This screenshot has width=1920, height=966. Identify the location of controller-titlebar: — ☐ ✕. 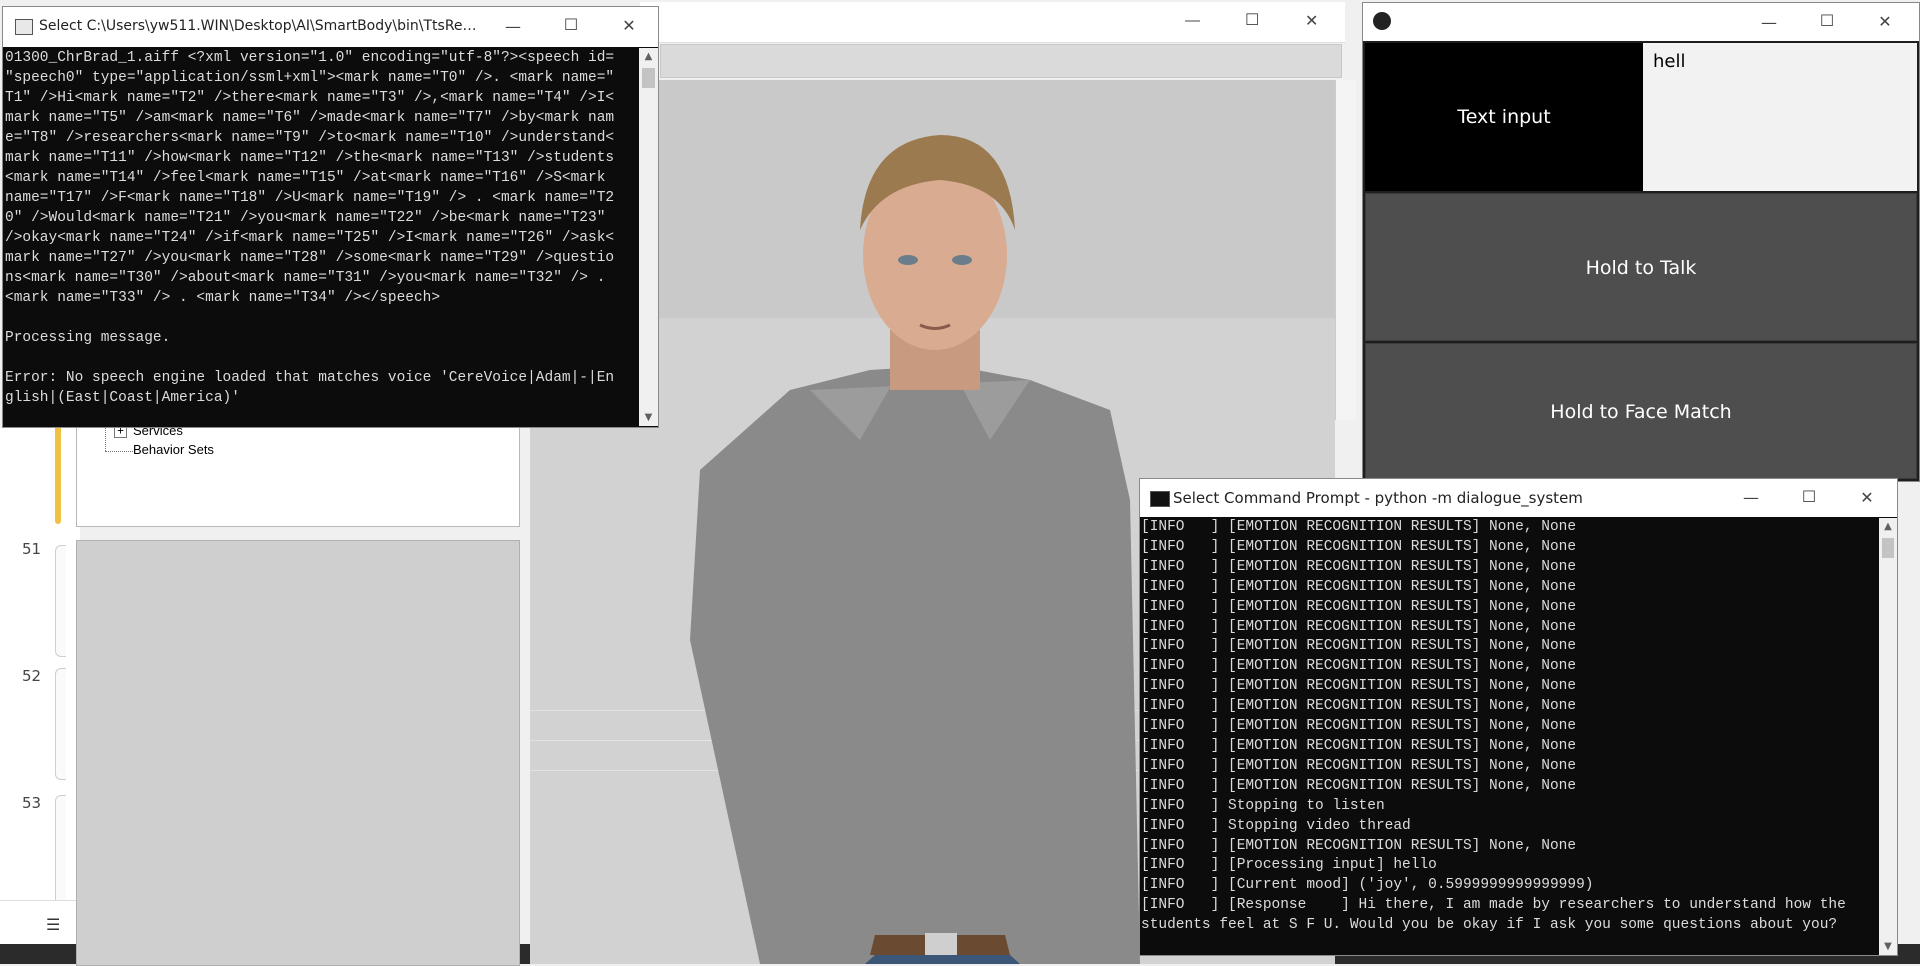
(1641, 22).